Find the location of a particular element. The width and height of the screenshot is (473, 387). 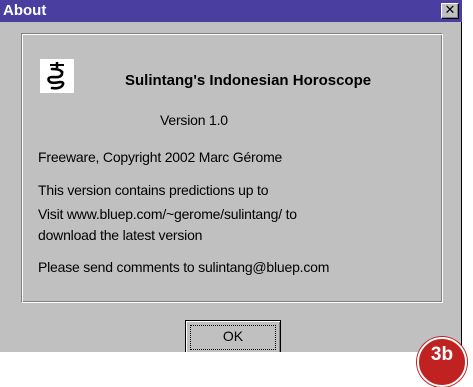

close-button: ✕ is located at coordinates (450, 11).